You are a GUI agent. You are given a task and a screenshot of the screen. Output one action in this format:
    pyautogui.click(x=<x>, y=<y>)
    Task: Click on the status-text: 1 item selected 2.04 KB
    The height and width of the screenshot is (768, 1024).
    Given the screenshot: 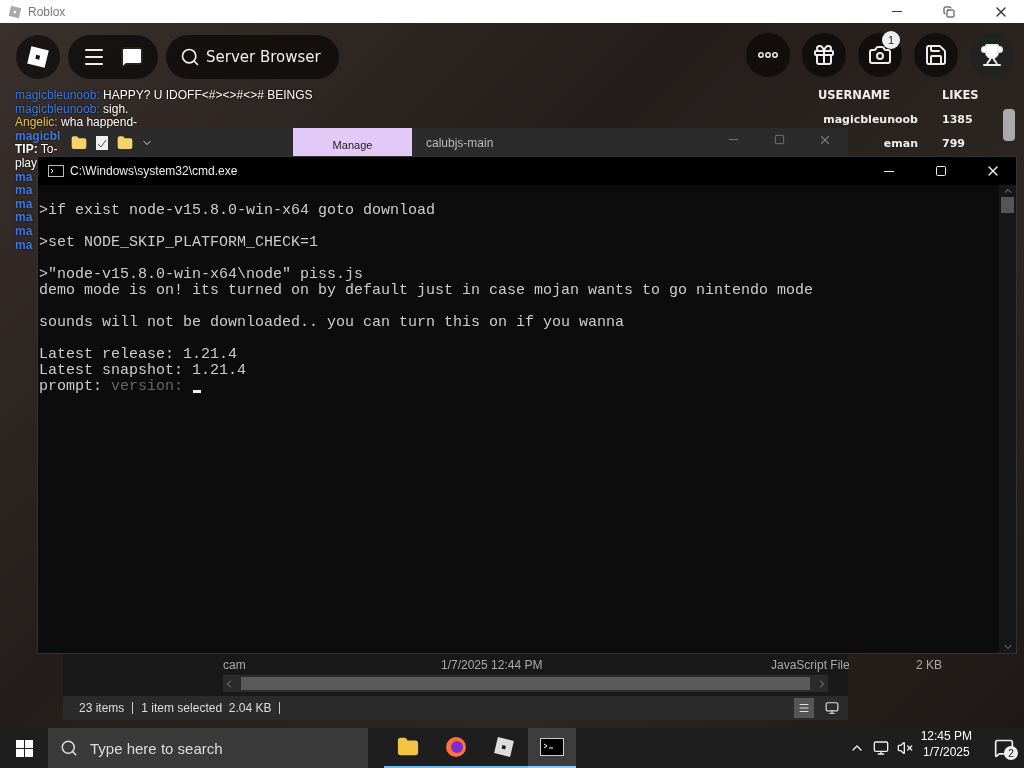 What is the action you would take?
    pyautogui.click(x=206, y=708)
    